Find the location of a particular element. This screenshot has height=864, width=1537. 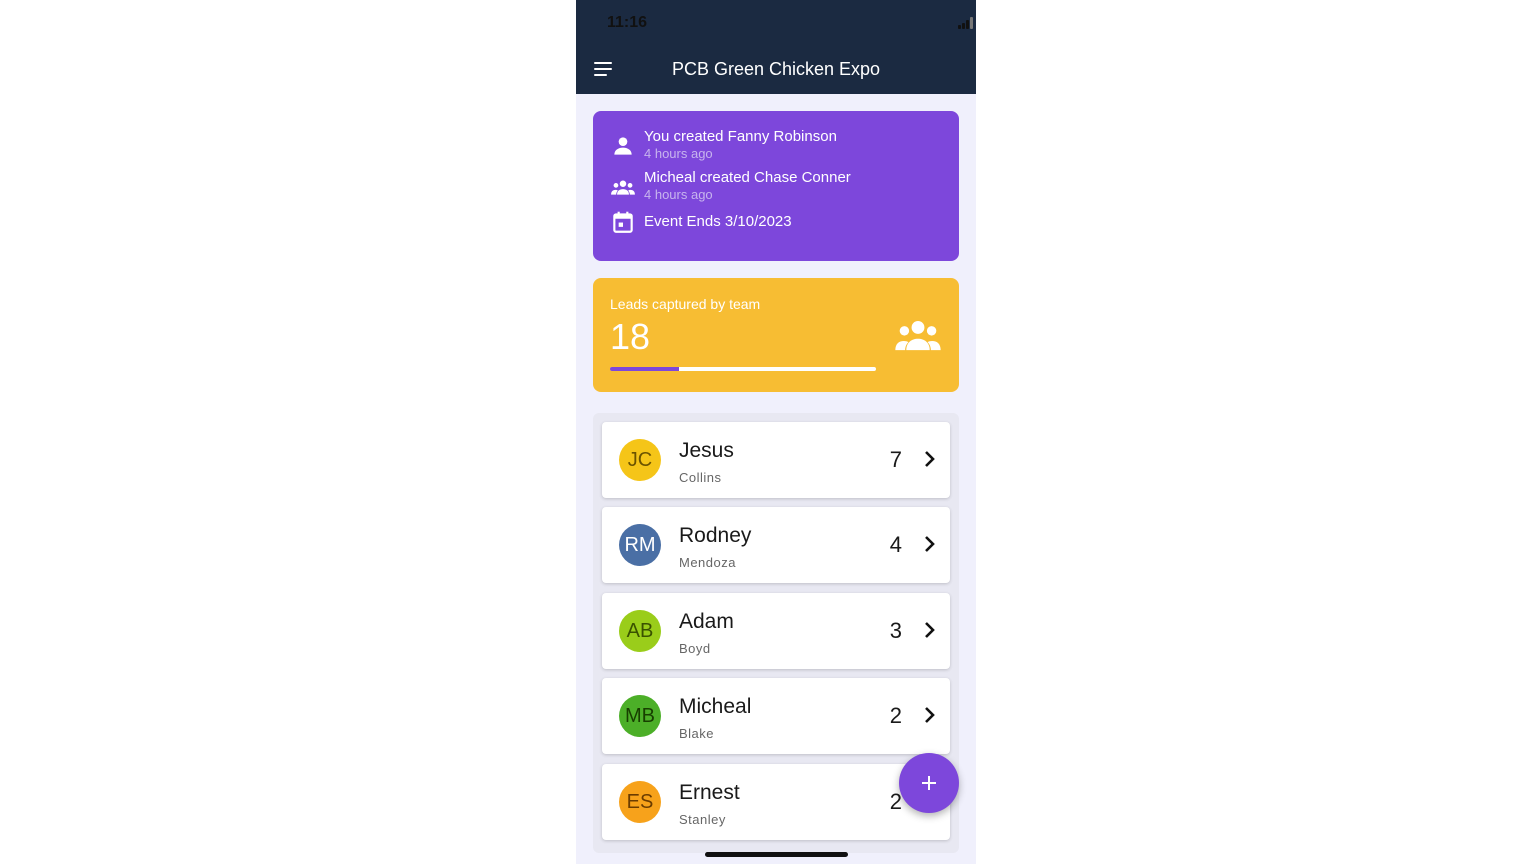

avatar: AB is located at coordinates (640, 631).